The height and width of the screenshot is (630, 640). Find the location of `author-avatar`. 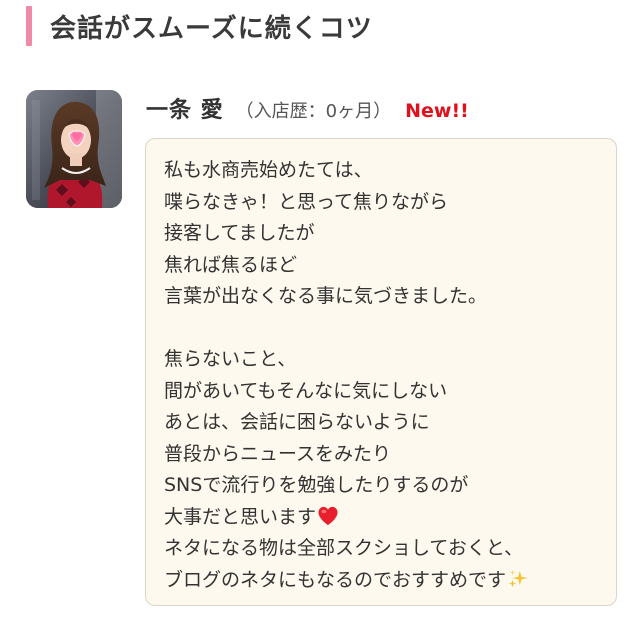

author-avatar is located at coordinates (74, 149).